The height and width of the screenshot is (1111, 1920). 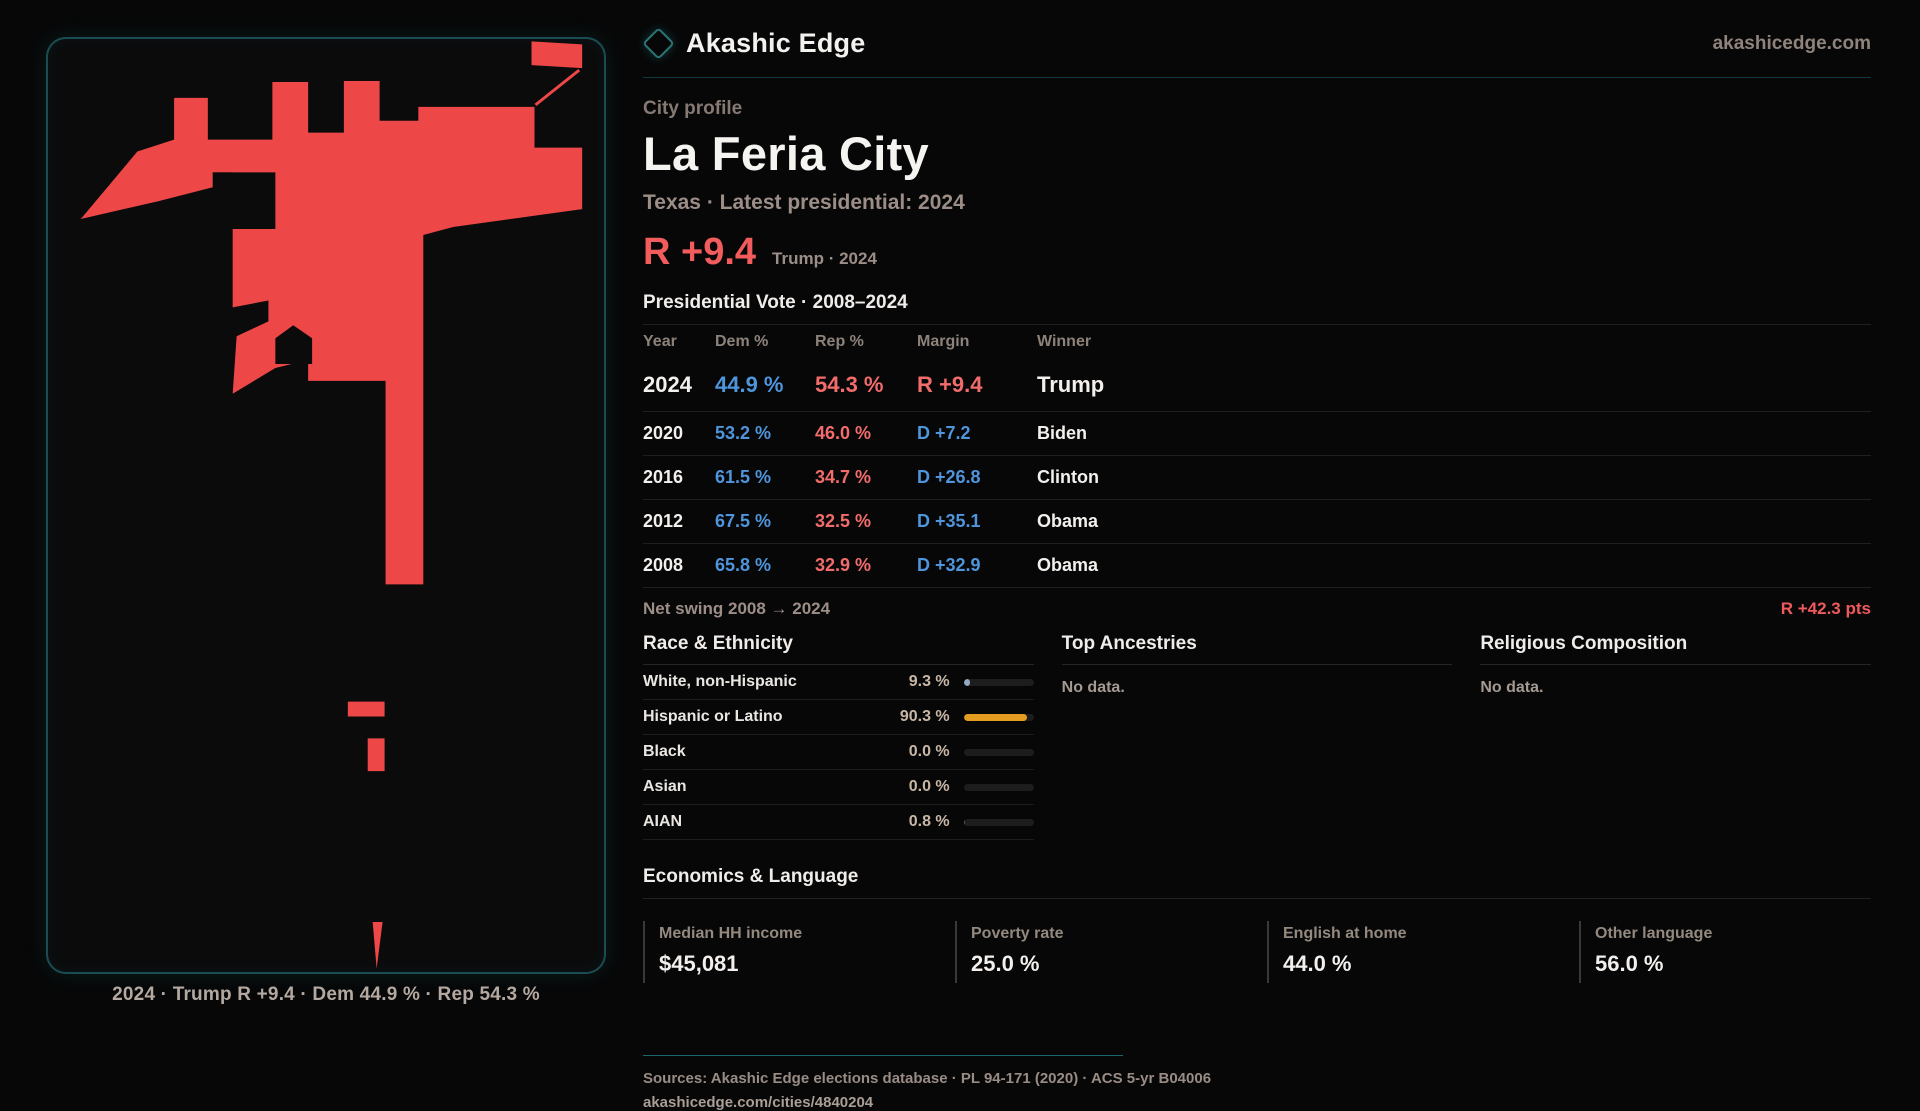 What do you see at coordinates (663, 521) in the screenshot?
I see `cell-year: 2012` at bounding box center [663, 521].